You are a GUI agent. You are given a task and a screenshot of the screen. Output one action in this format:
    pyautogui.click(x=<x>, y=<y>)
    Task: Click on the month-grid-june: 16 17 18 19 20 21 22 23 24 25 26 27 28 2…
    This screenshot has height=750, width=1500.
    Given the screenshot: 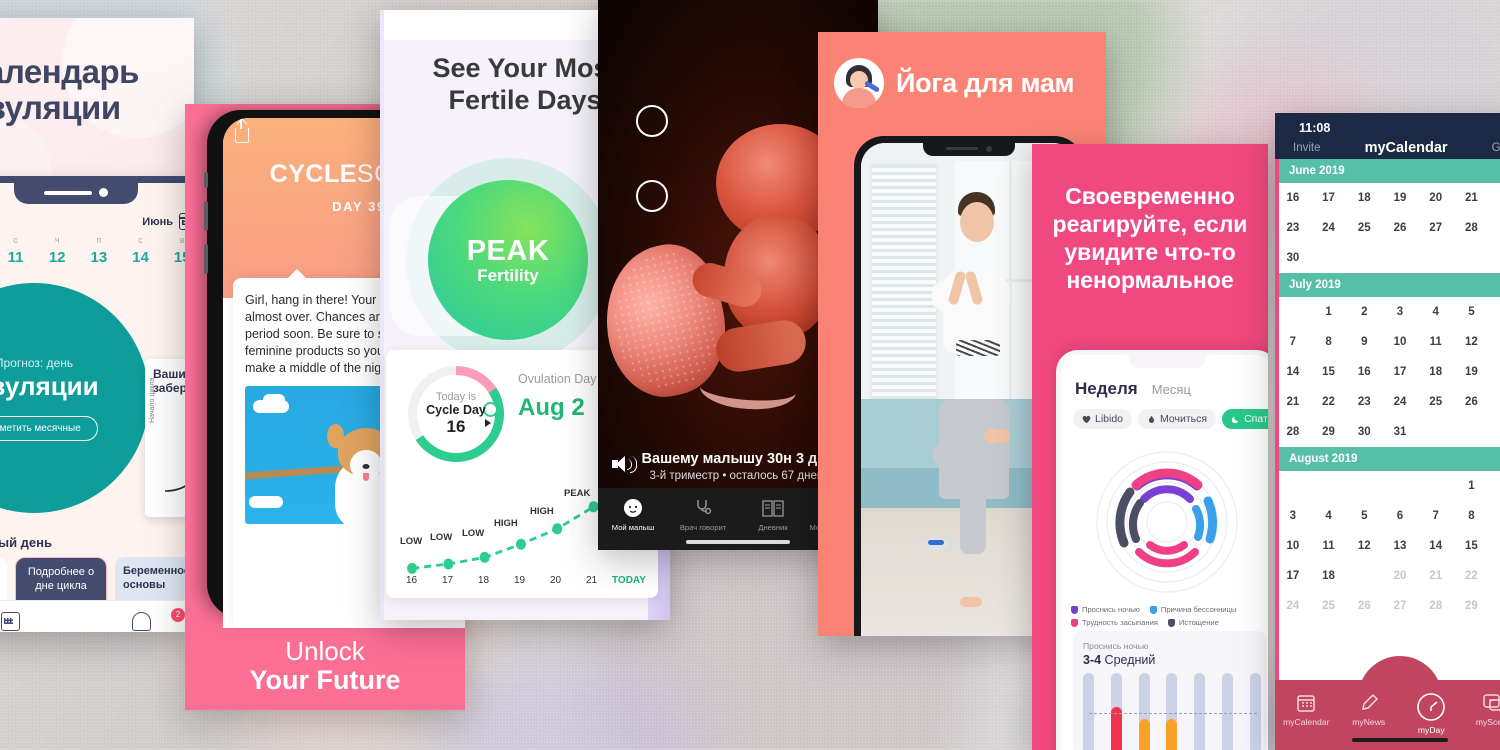 What is the action you would take?
    pyautogui.click(x=1387, y=228)
    